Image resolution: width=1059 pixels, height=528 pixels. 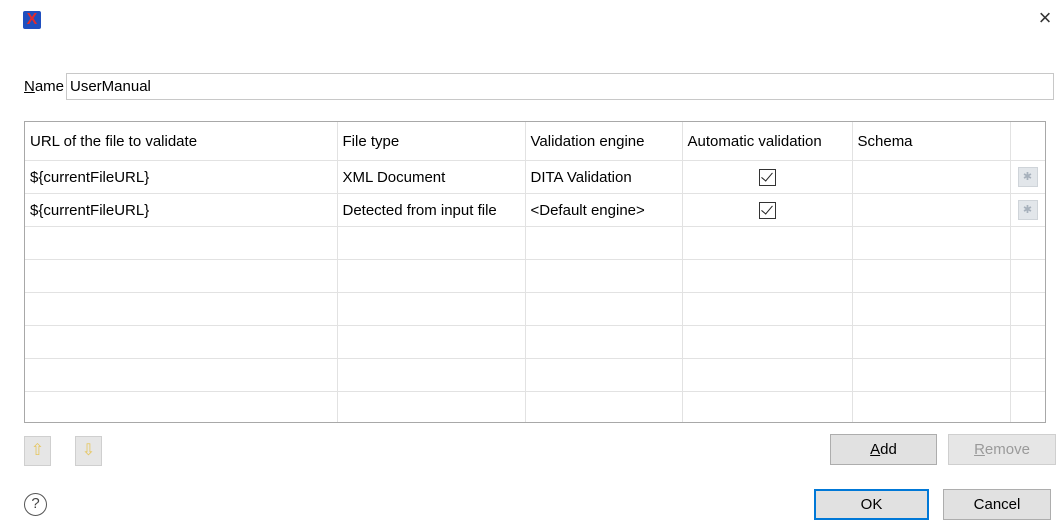 What do you see at coordinates (604, 141) in the screenshot?
I see `column-header-validation-engine: Validation engine` at bounding box center [604, 141].